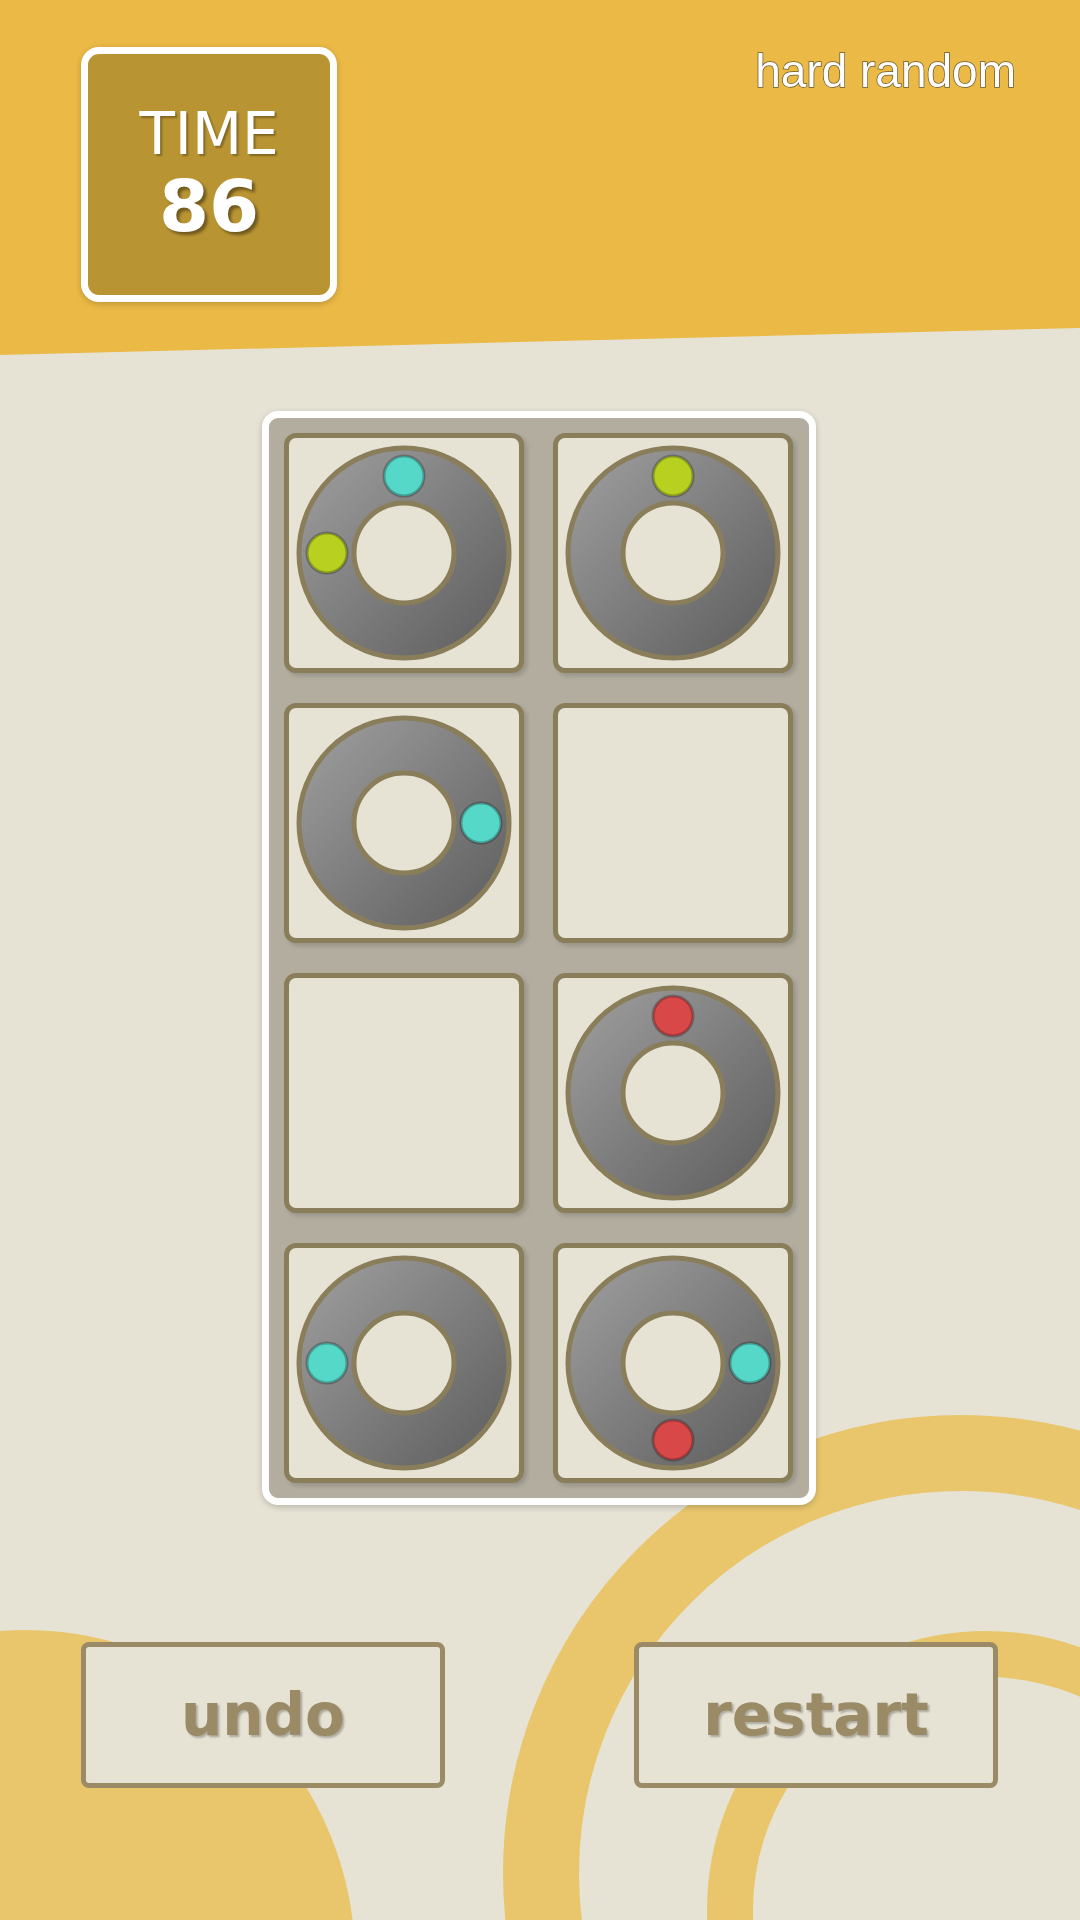 The image size is (1080, 1920). Describe the element at coordinates (816, 1715) in the screenshot. I see `action-button: restart` at that location.